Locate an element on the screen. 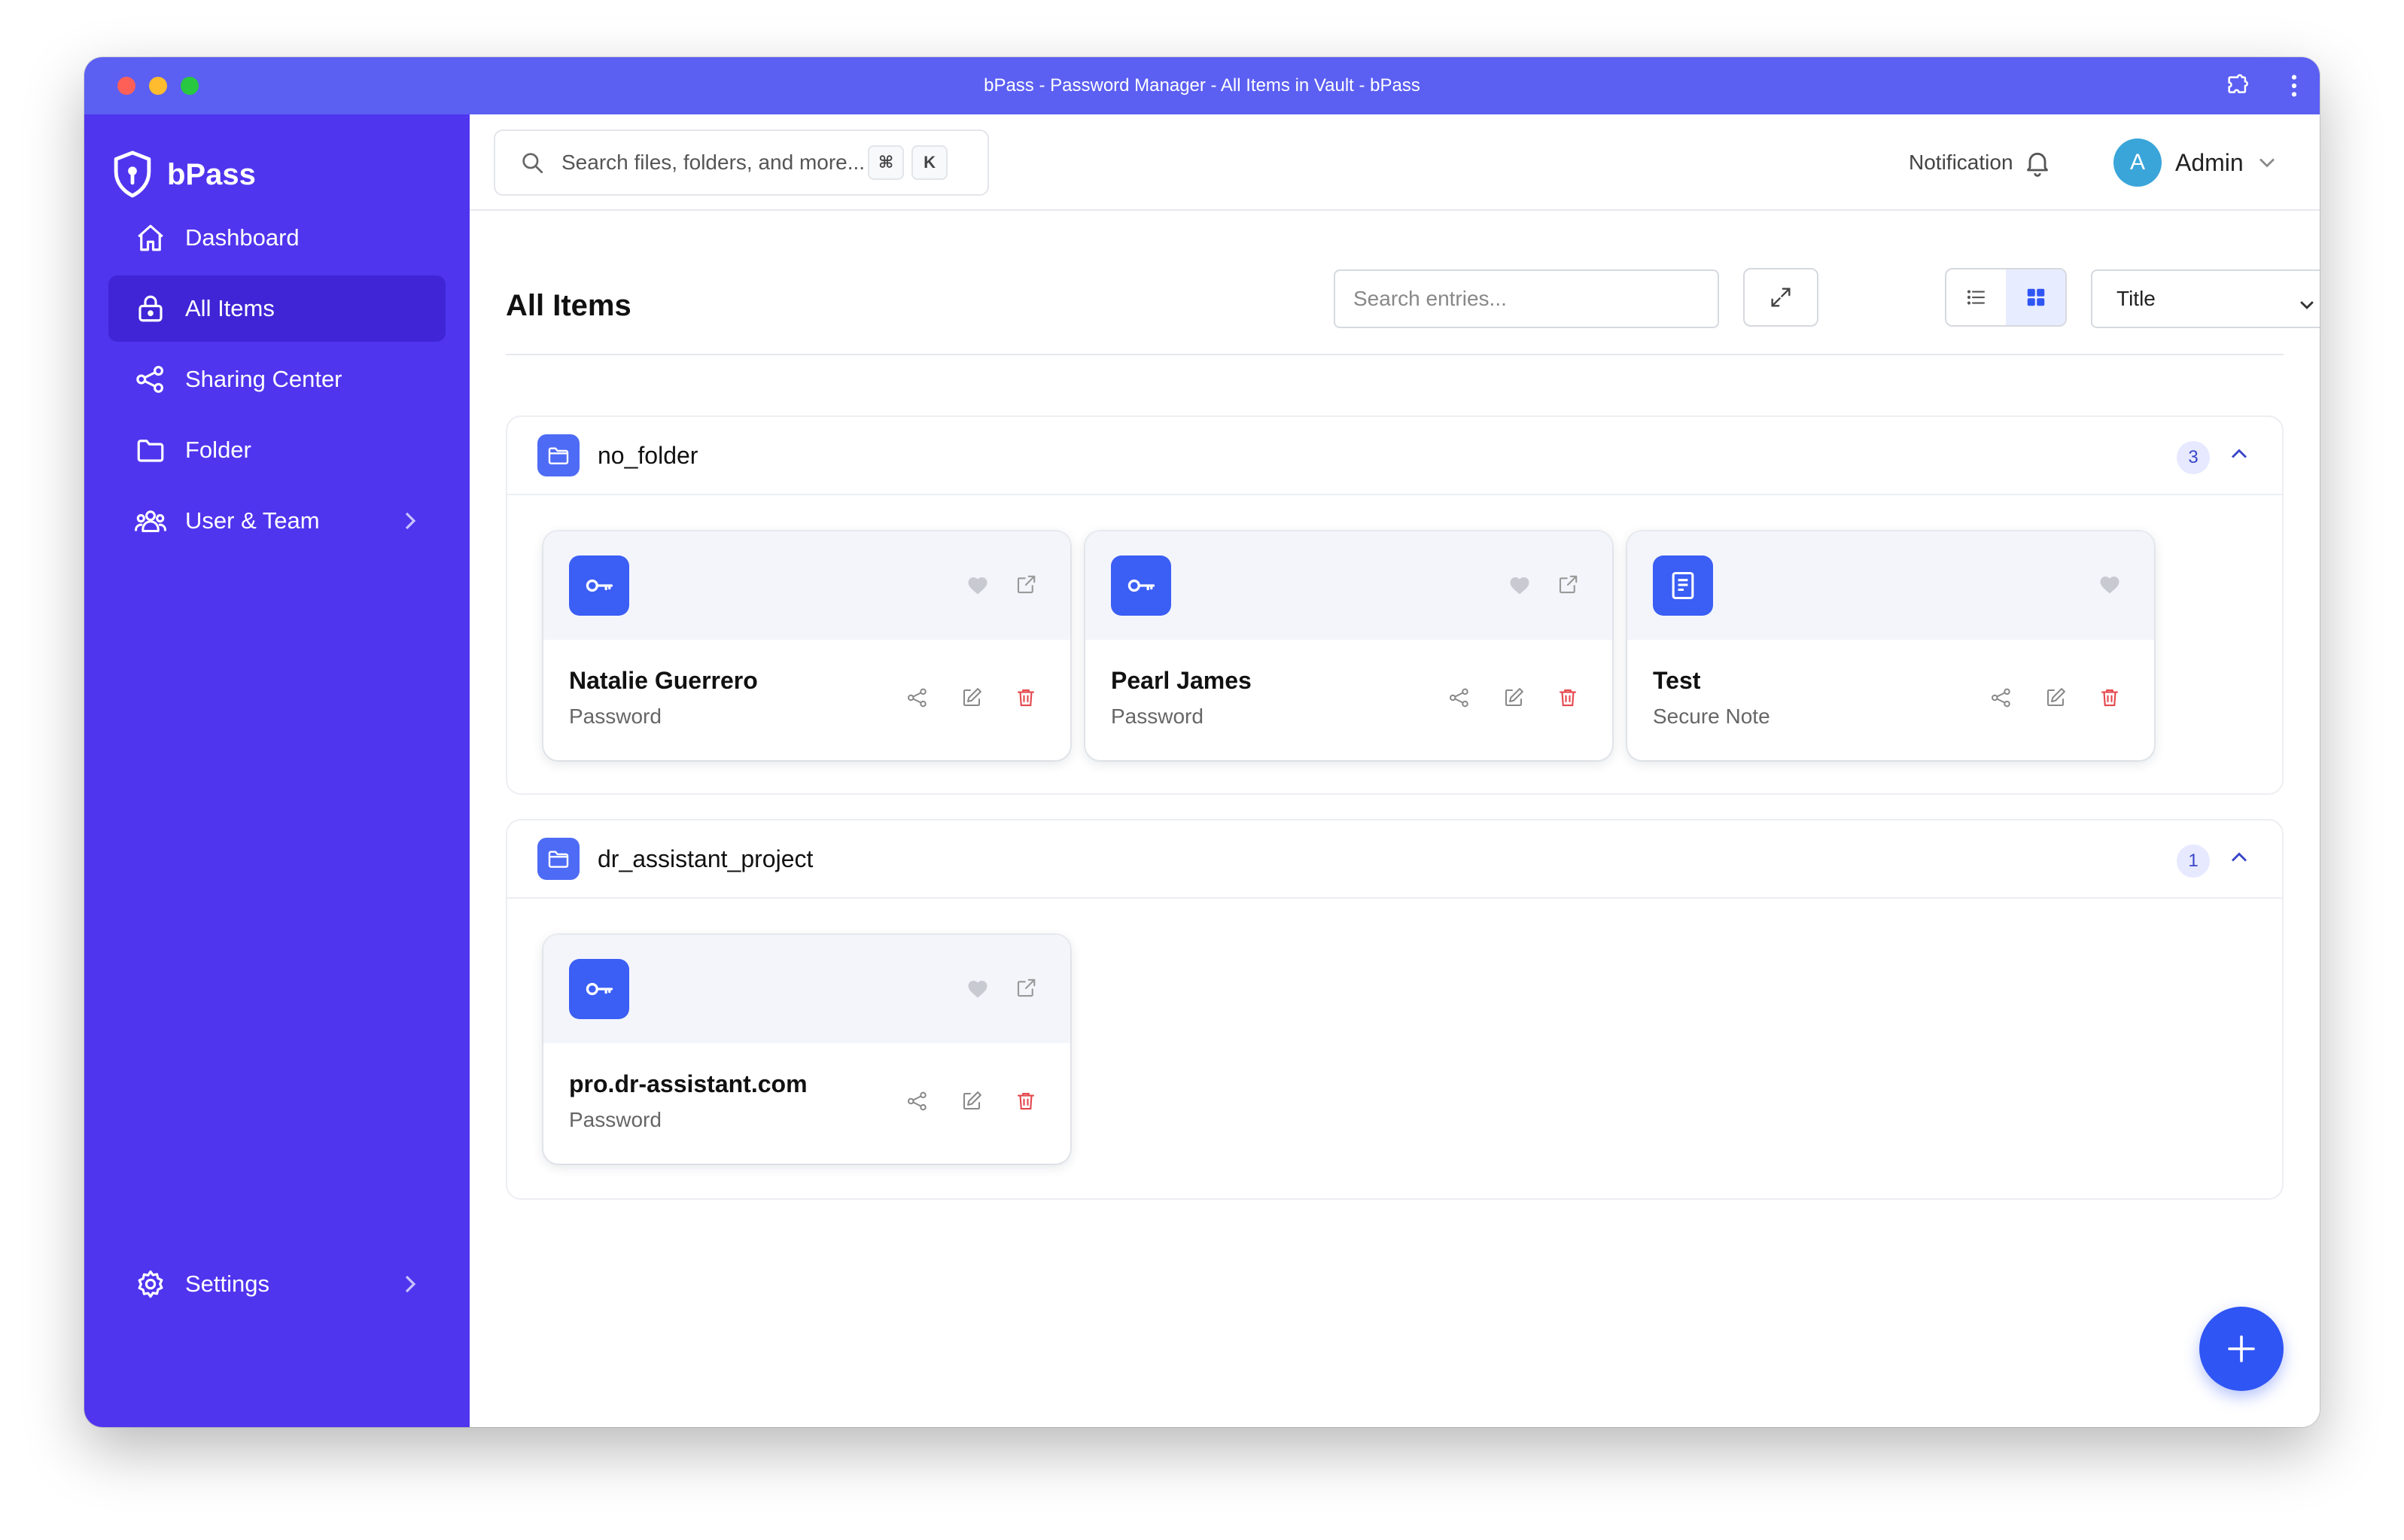  item-type: Secure Note is located at coordinates (1711, 716).